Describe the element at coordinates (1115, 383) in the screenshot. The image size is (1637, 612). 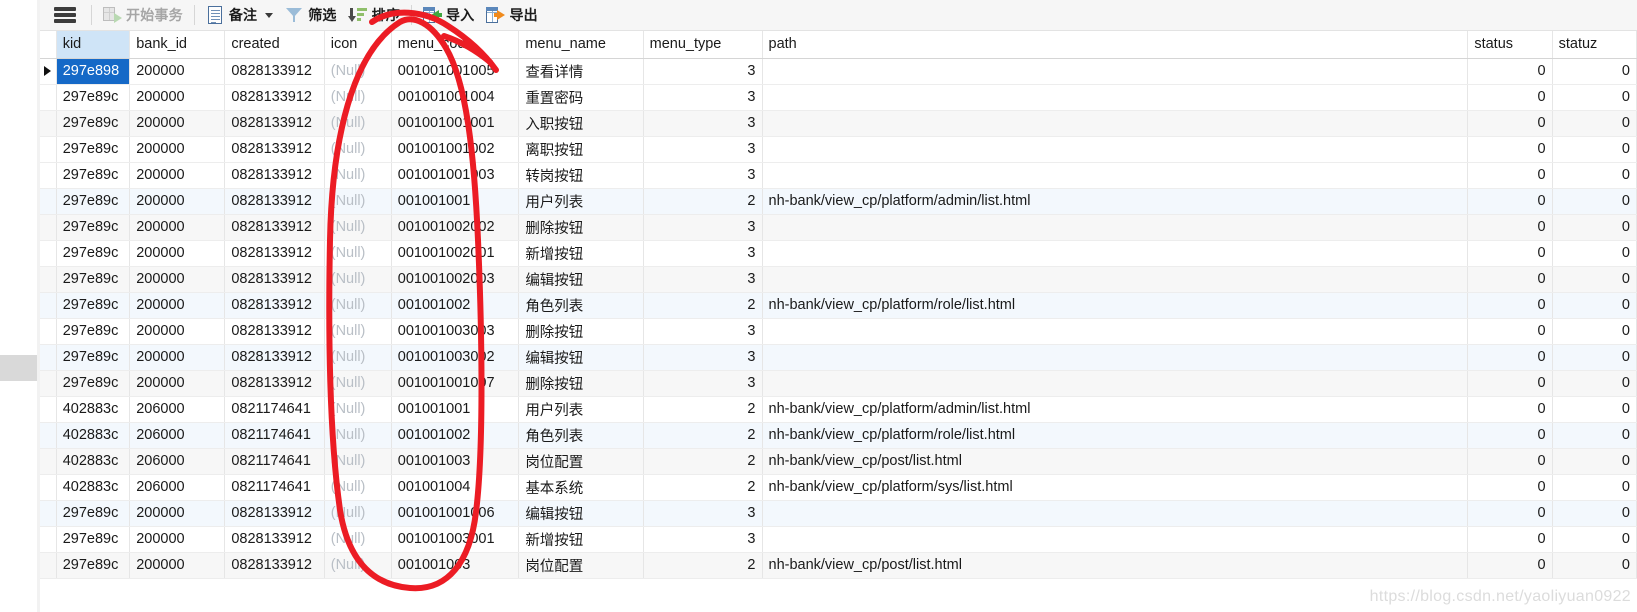
I see `cell-path` at that location.